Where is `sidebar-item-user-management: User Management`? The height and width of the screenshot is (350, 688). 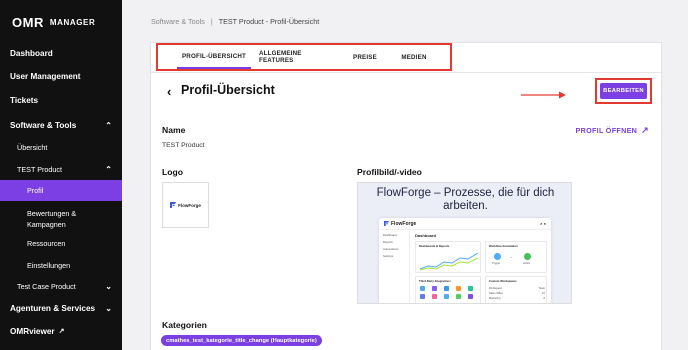
sidebar-item-user-management: User Management is located at coordinates (61, 76).